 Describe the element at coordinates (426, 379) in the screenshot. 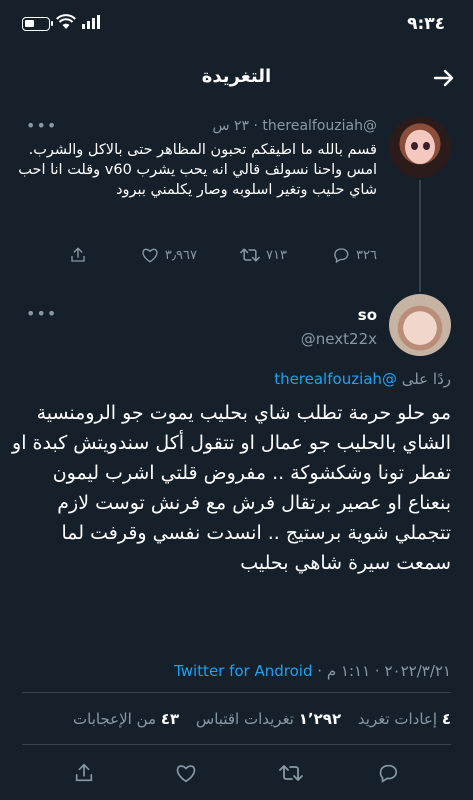

I see `reply-prefix: ردًا على` at that location.